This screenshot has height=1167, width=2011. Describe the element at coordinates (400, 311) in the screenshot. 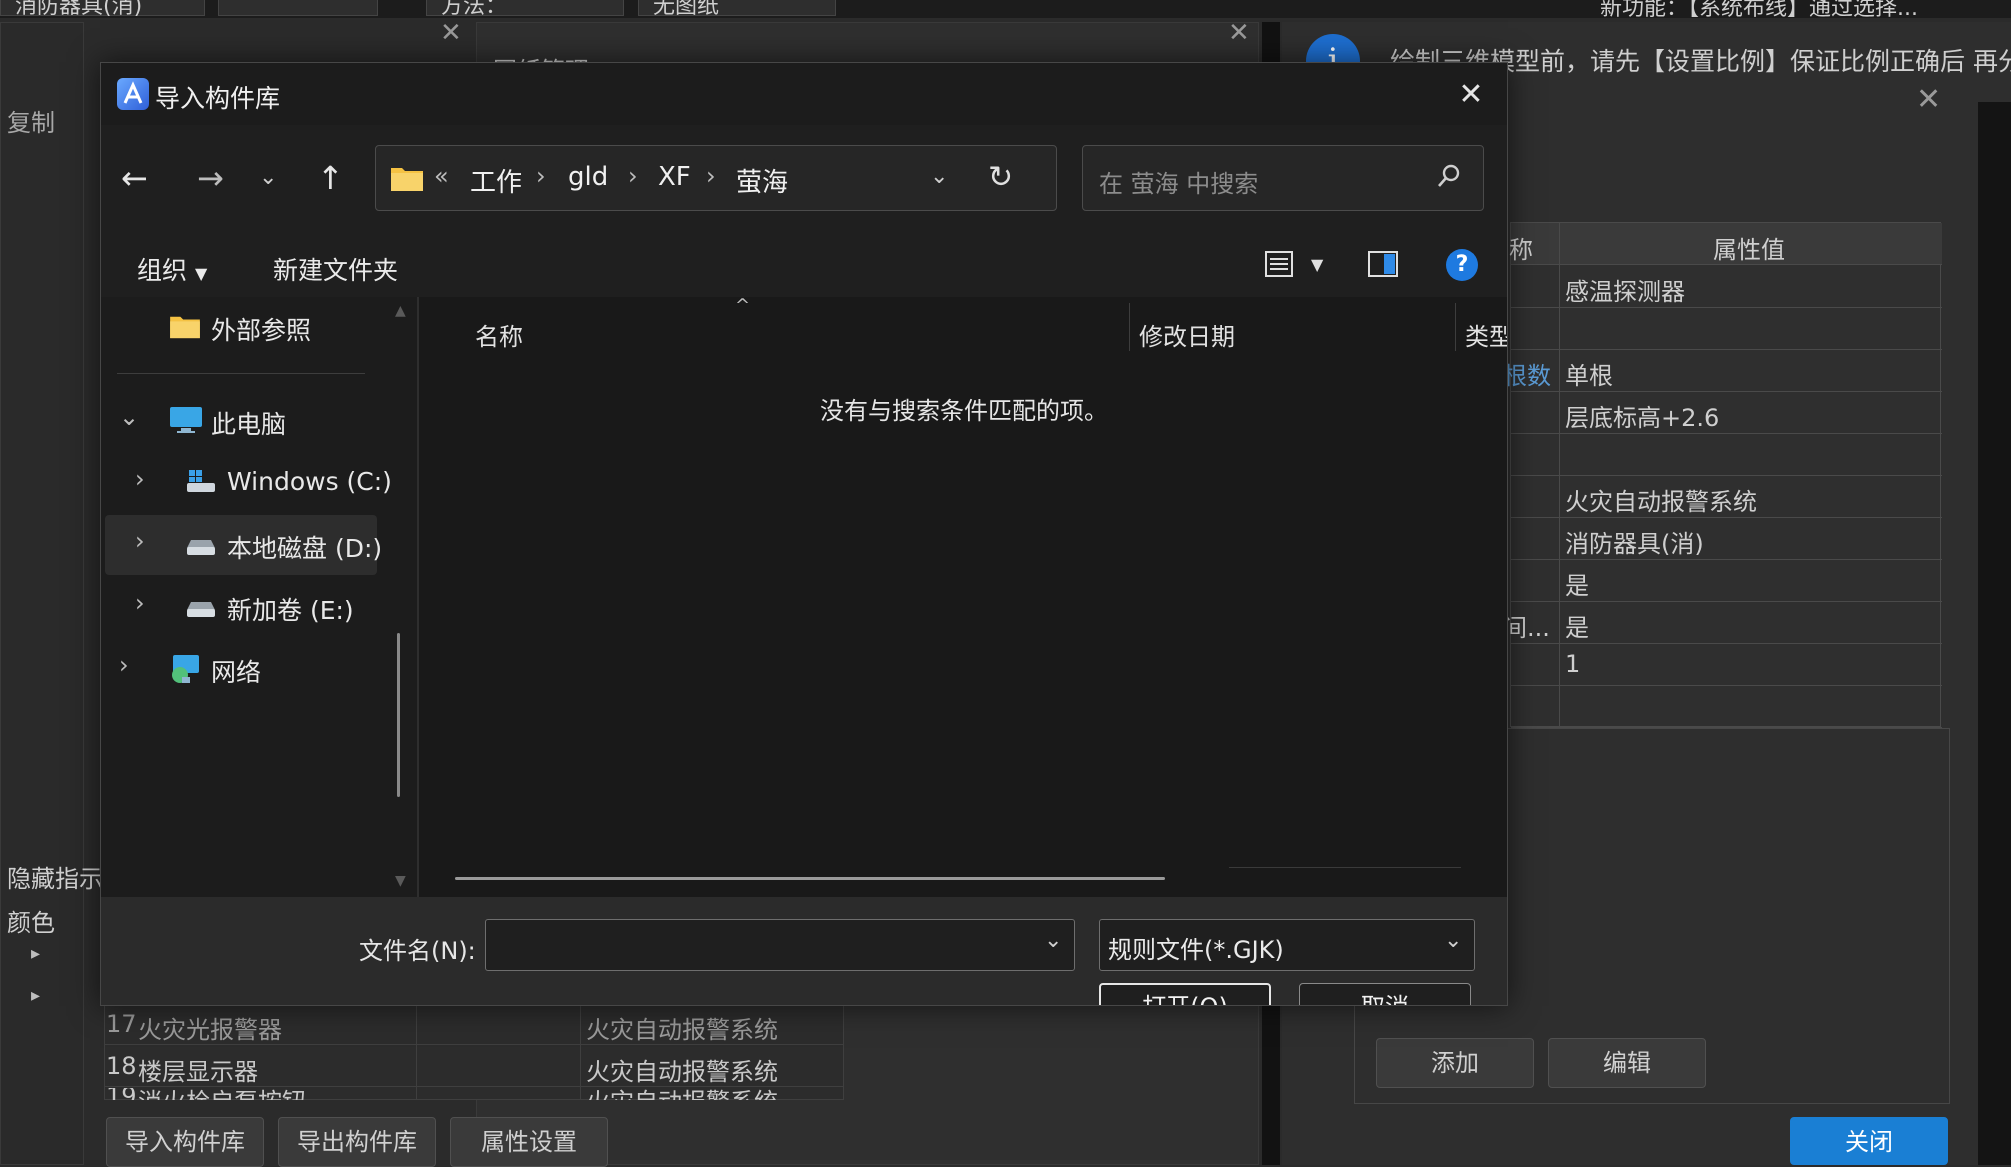

I see `scroll-up-arrow-icon: ▲` at that location.